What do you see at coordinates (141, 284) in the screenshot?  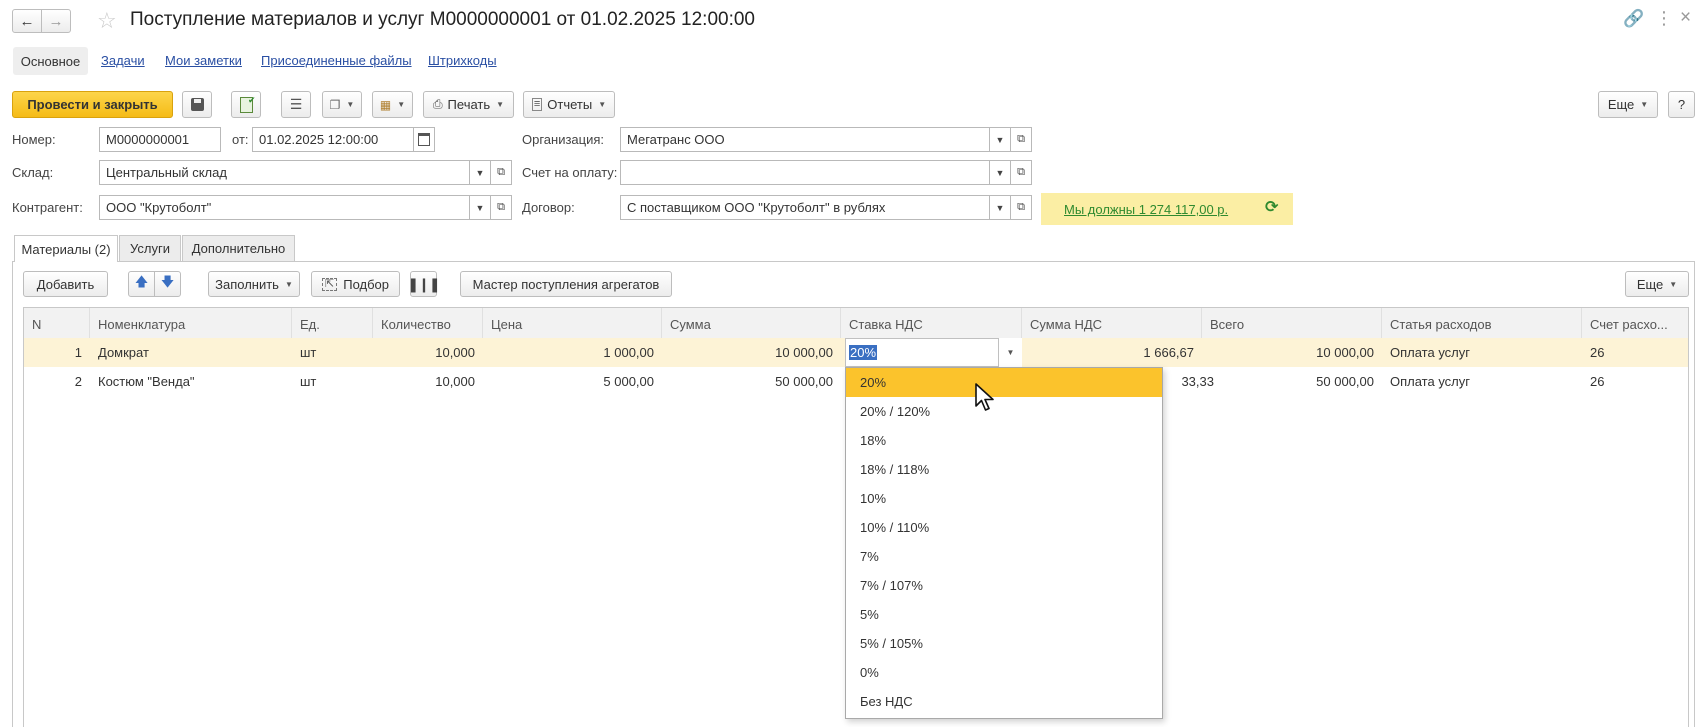 I see `move-up-button: 🡅` at bounding box center [141, 284].